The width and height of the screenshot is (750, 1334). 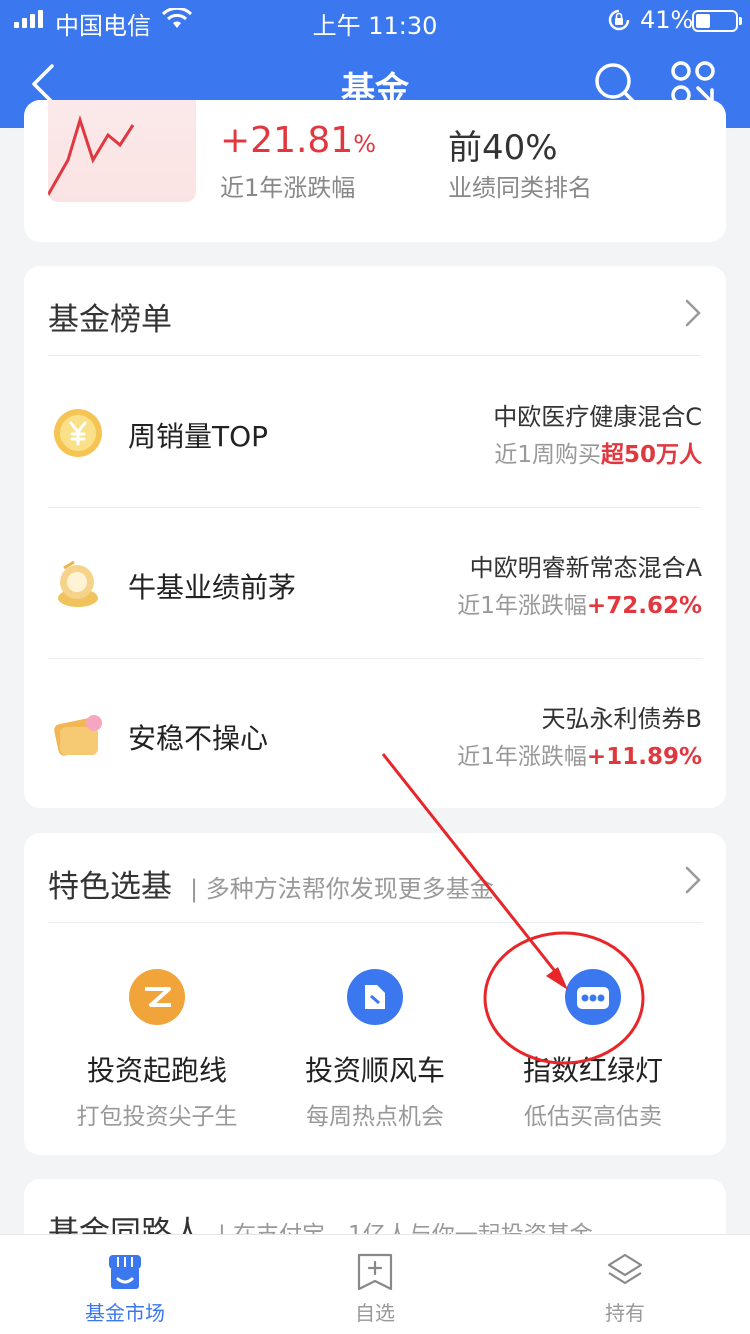 What do you see at coordinates (342, 889) in the screenshot?
I see `section-subtitle: | 多种方法帮你发现更多基金` at bounding box center [342, 889].